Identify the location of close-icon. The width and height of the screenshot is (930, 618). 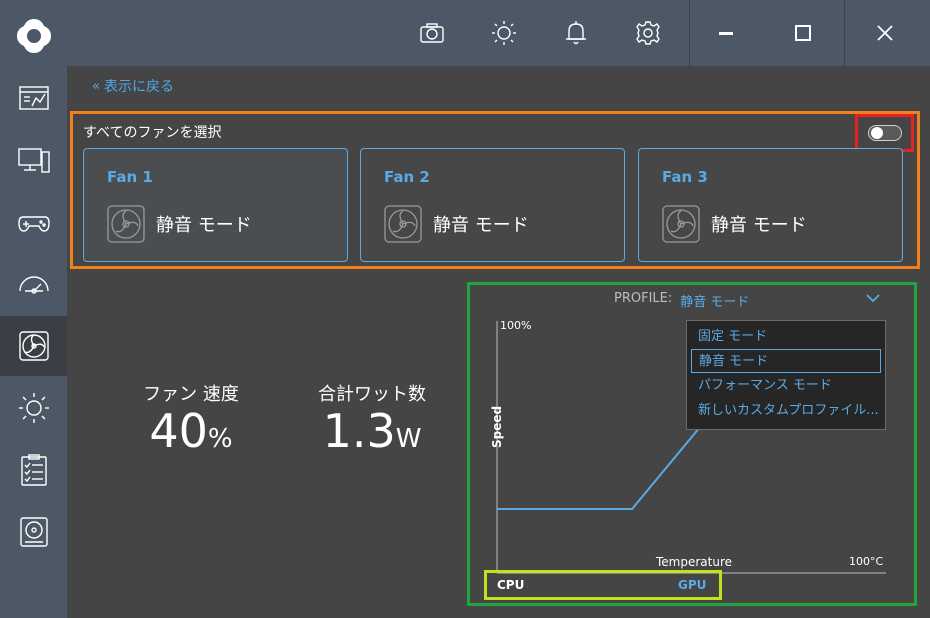
(885, 33).